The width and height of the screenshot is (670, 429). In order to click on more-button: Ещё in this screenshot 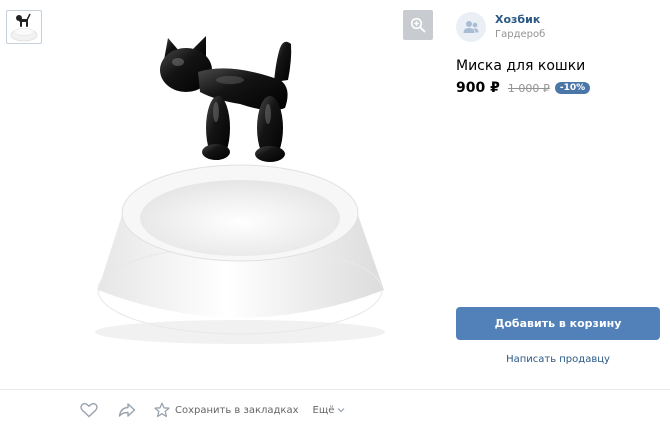, I will do `click(329, 410)`.